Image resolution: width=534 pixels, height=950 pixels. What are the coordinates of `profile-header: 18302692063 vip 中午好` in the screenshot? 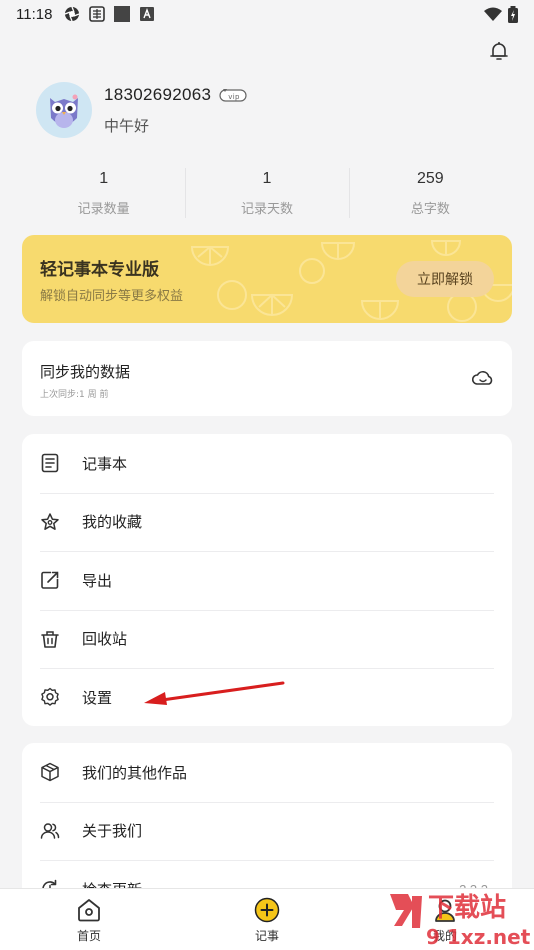 It's located at (141, 110).